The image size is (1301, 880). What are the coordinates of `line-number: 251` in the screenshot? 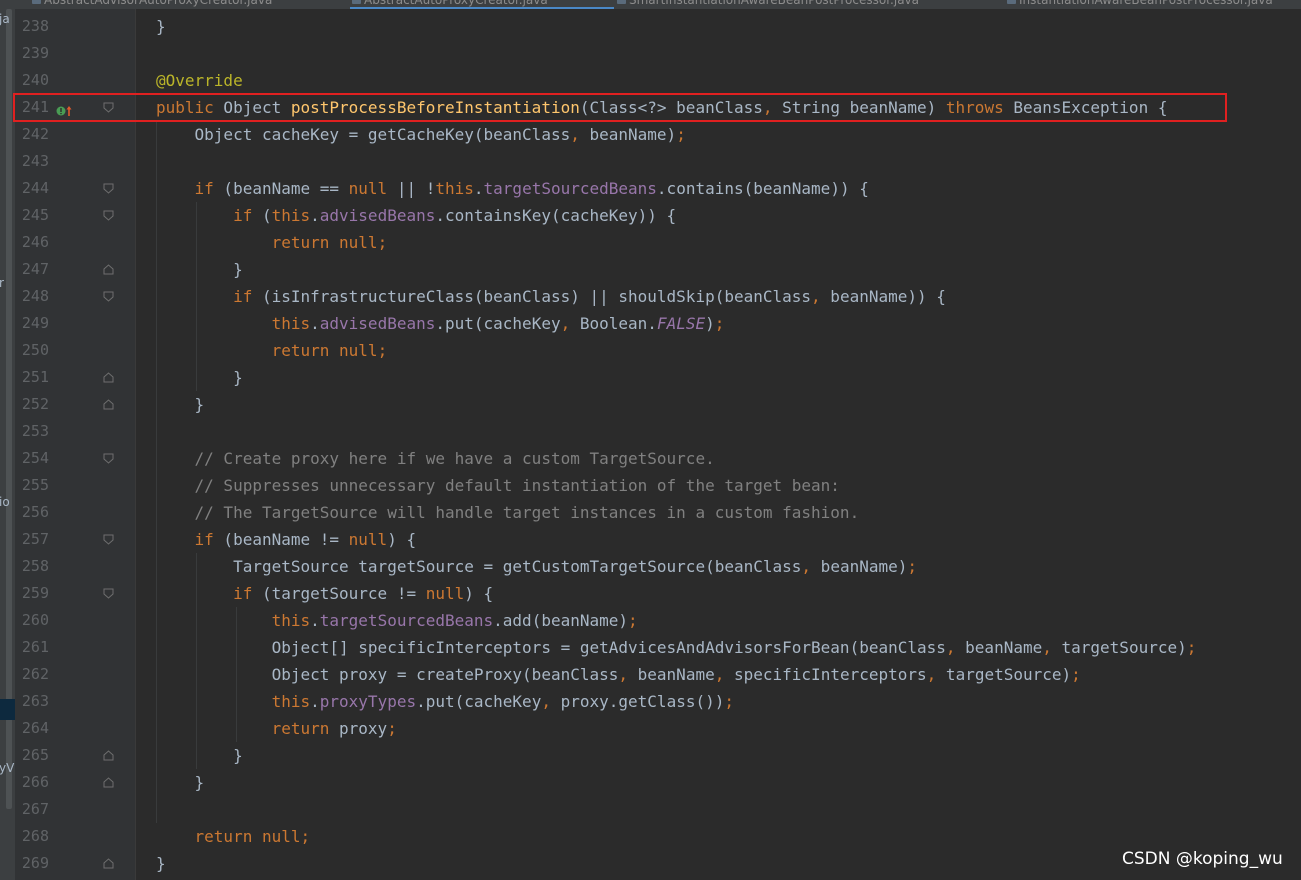 It's located at (35, 377).